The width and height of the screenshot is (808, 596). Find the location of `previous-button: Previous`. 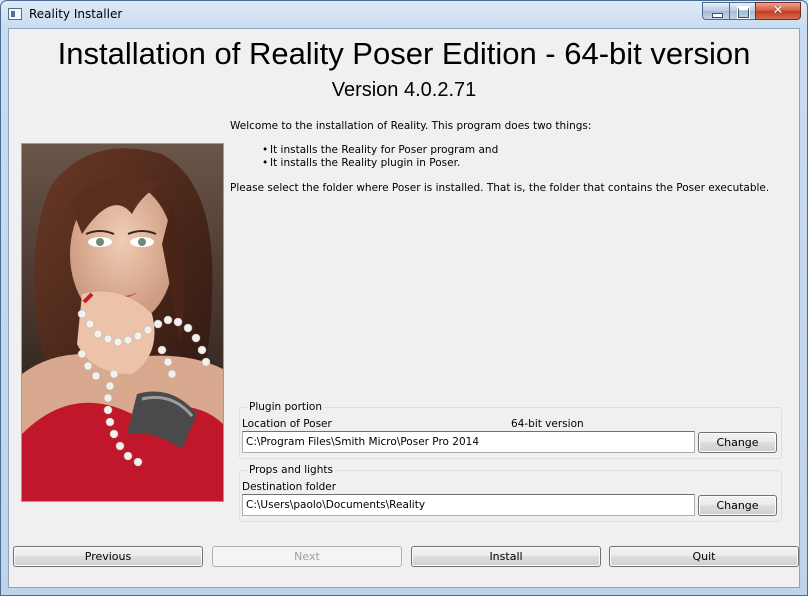

previous-button: Previous is located at coordinates (108, 556).